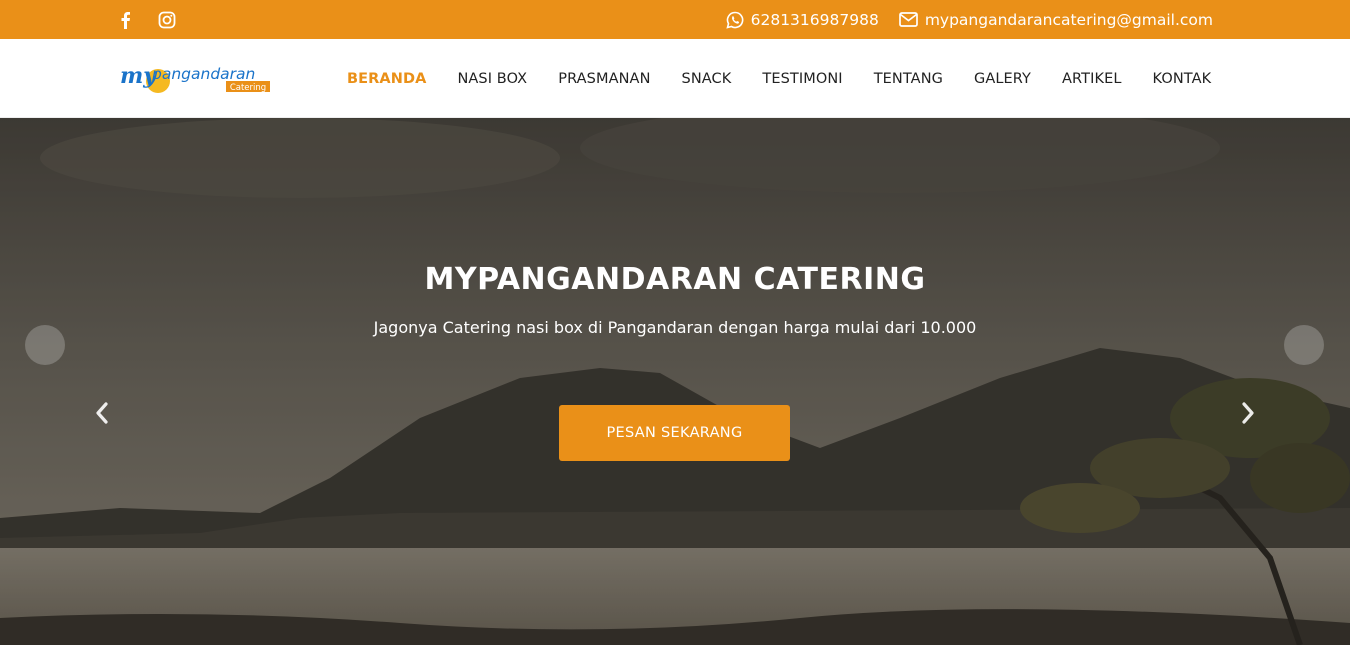 The image size is (1350, 645). I want to click on slider-prev-arrow, so click(102, 415).